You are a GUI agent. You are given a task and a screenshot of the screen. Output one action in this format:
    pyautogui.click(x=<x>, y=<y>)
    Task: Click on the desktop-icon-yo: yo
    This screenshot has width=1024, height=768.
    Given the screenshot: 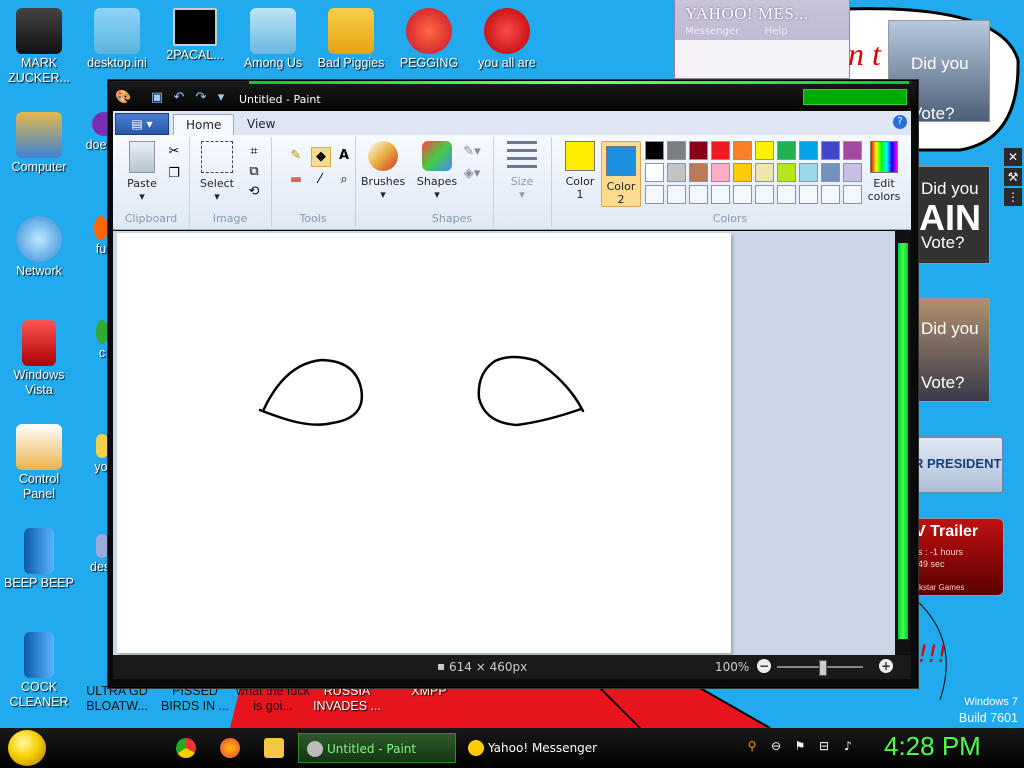 What is the action you would take?
    pyautogui.click(x=96, y=454)
    